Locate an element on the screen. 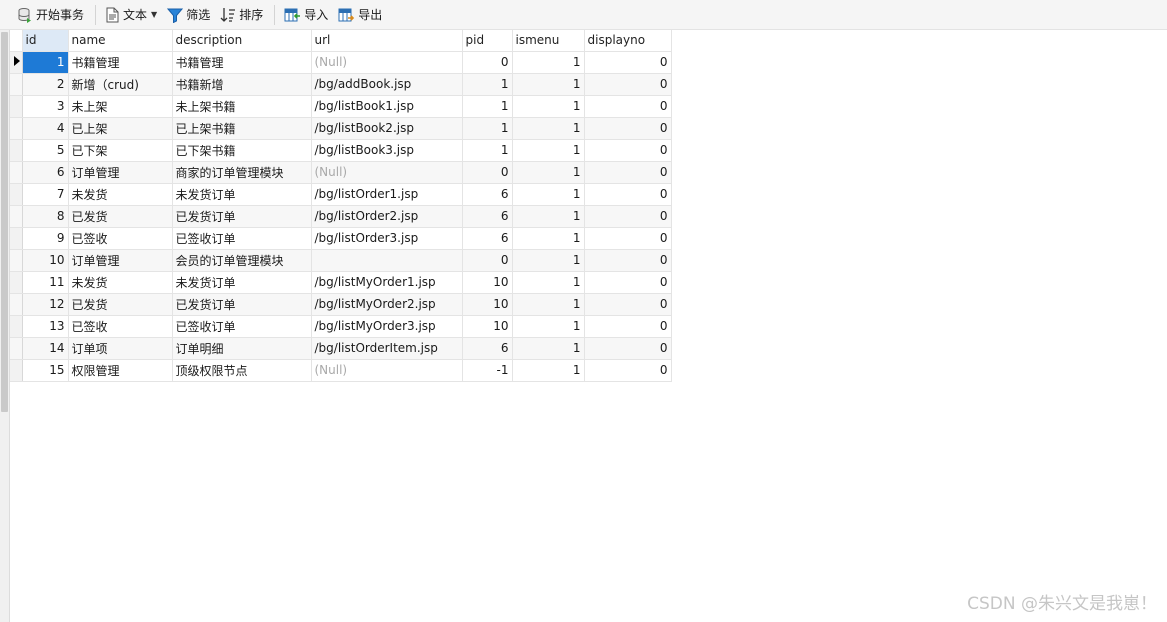 The image size is (1167, 622). cell-url: /bg/listBook3.jsp is located at coordinates (387, 150).